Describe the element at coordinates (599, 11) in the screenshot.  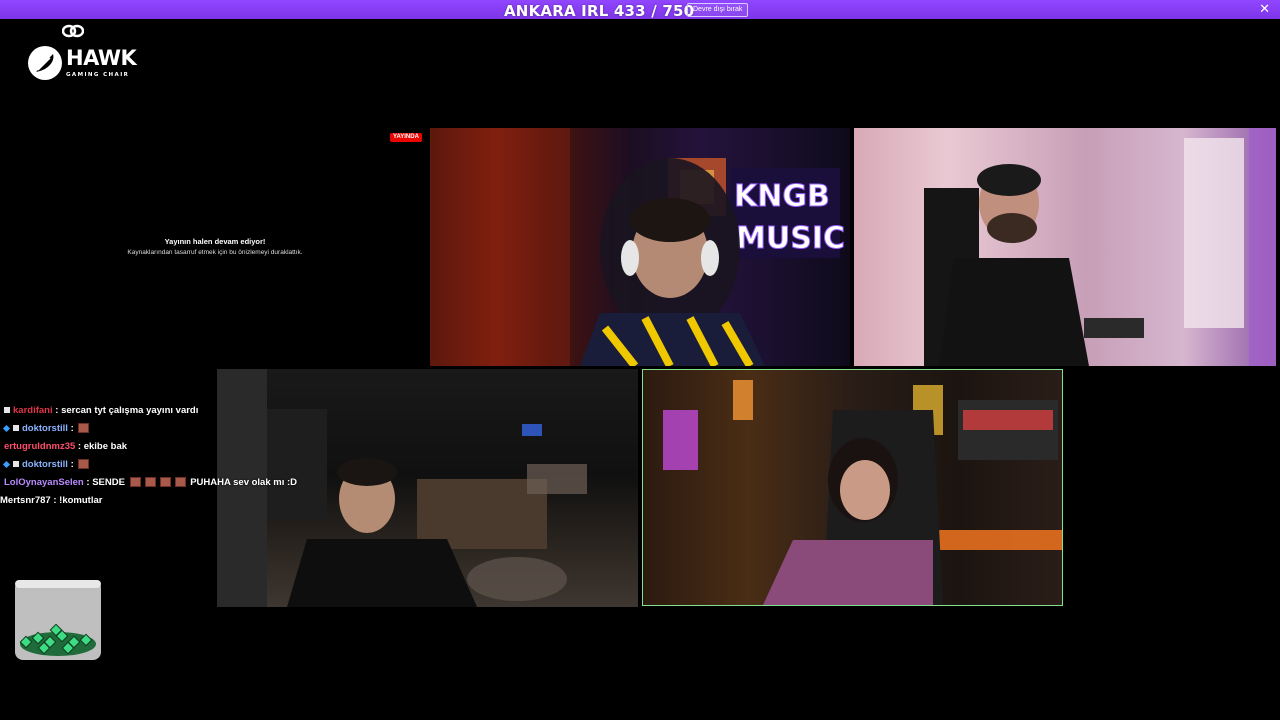
I see `banner-title: ANKARA IRL 433 / 750` at that location.